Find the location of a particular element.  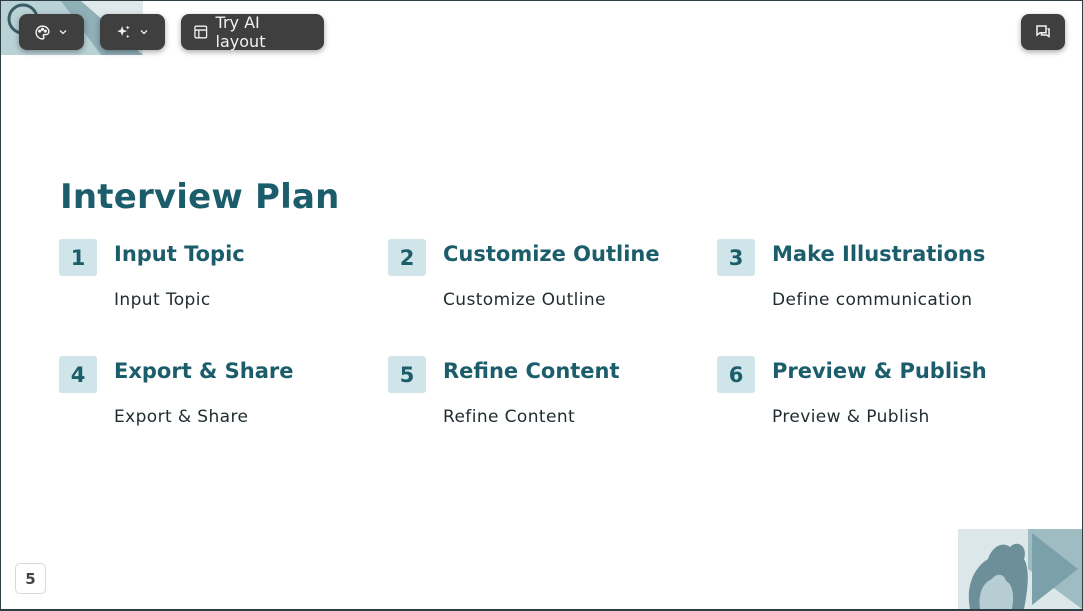

step-title: Export & Share is located at coordinates (204, 371).